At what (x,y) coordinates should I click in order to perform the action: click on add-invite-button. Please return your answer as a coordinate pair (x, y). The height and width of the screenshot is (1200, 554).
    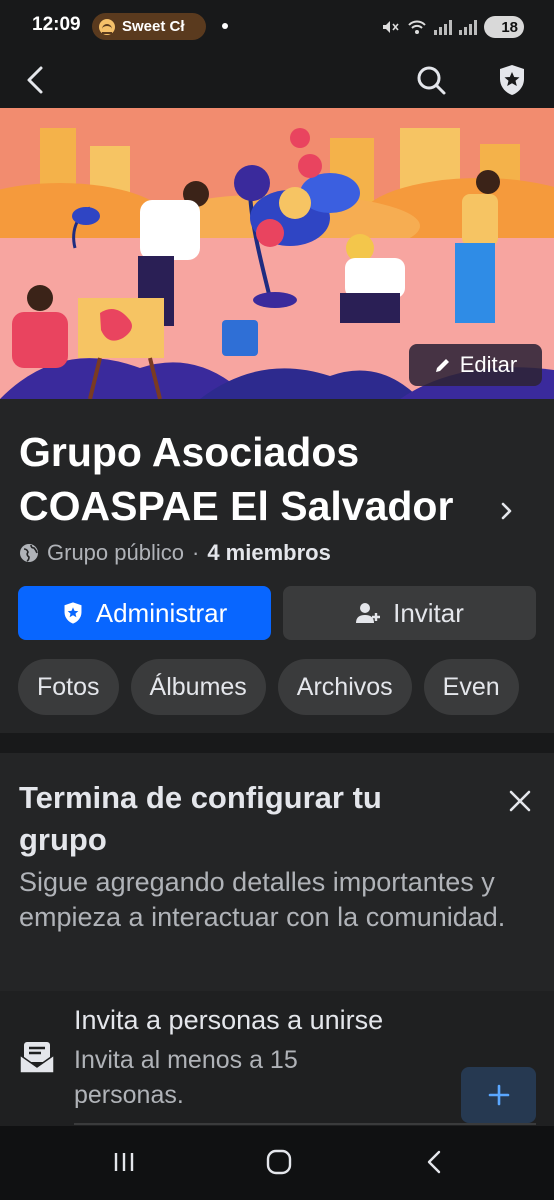
    Looking at the image, I should click on (498, 1095).